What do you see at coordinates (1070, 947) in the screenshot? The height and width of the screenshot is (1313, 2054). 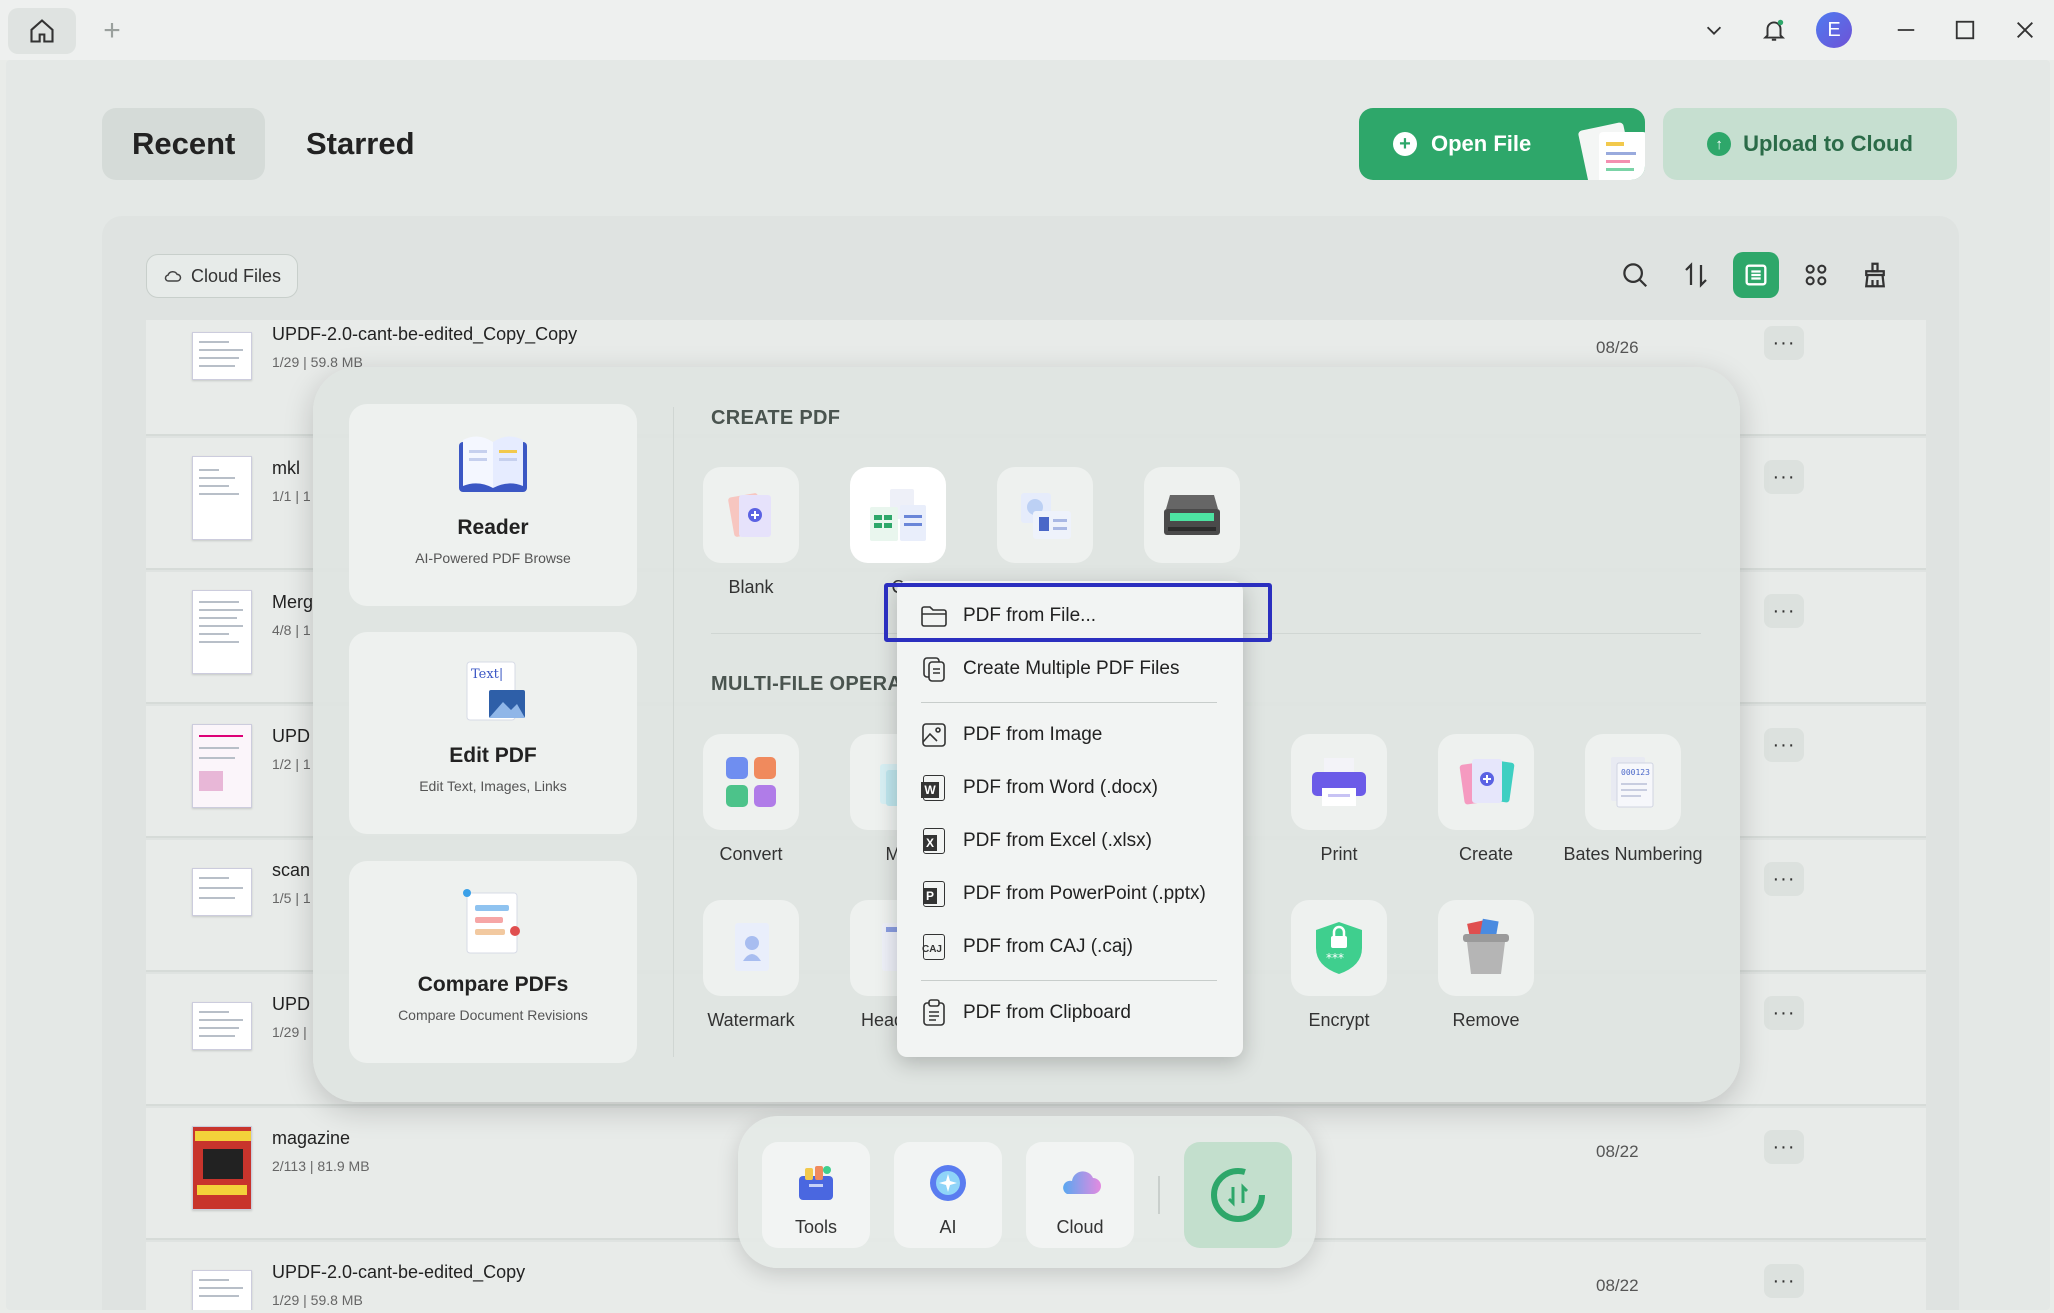 I see `menu-item-pdf-from-caj: CAJ PDF from CAJ (.caj)` at bounding box center [1070, 947].